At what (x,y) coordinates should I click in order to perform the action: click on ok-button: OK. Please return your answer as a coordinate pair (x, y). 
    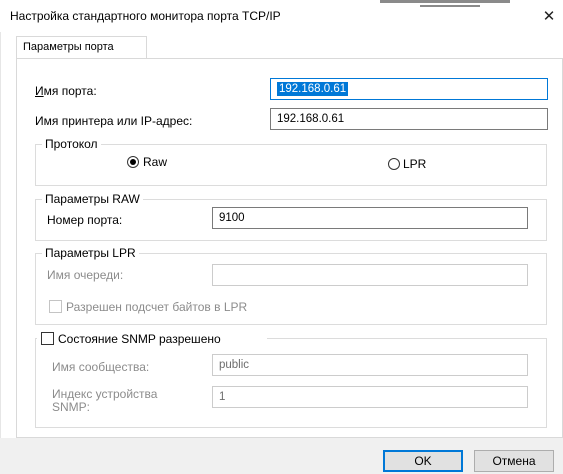
    Looking at the image, I should click on (423, 461).